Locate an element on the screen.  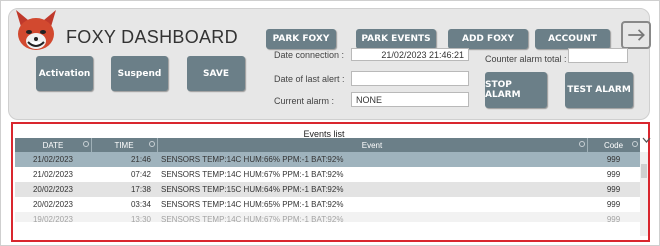
exit-icon is located at coordinates (636, 35).